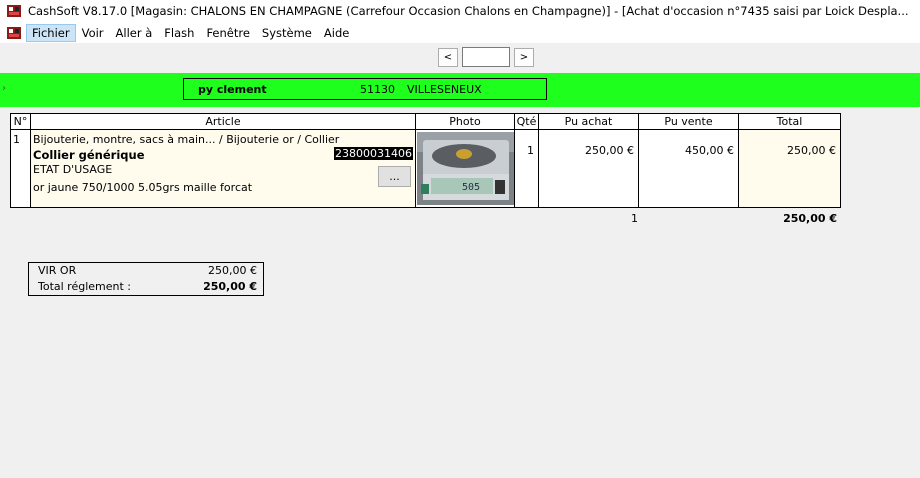 This screenshot has height=478, width=920. I want to click on header-article: Article, so click(223, 121).